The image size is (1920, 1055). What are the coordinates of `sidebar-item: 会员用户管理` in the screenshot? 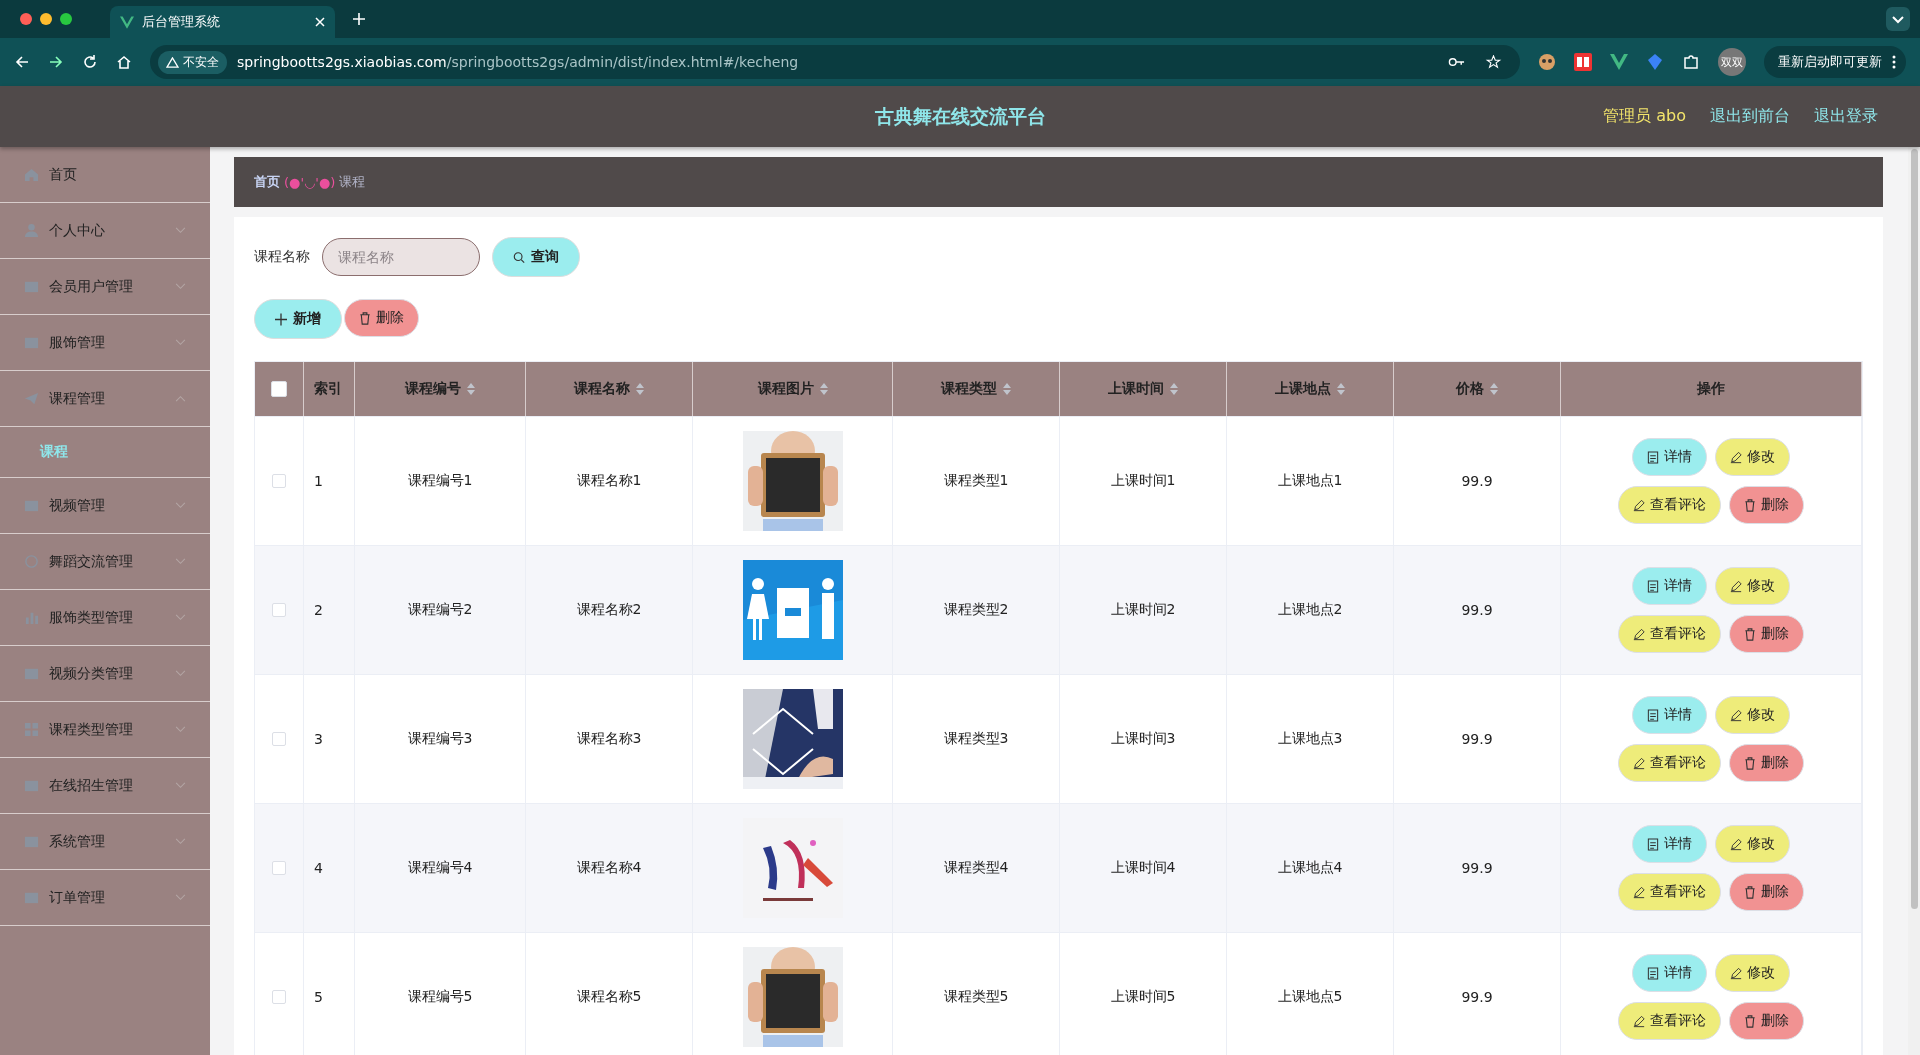 It's located at (105, 287).